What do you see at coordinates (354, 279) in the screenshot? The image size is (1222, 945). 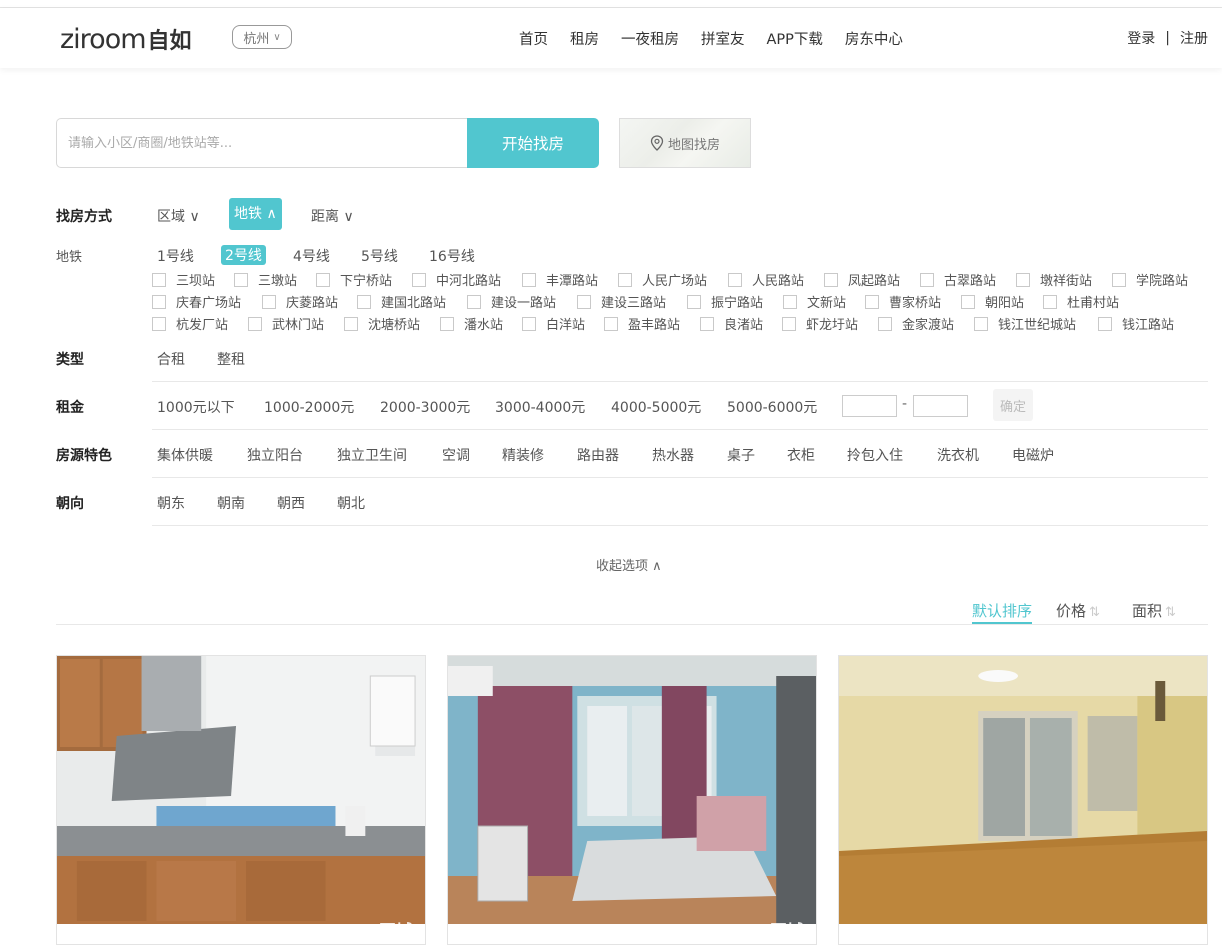 I see `station-item: 下宁桥站` at bounding box center [354, 279].